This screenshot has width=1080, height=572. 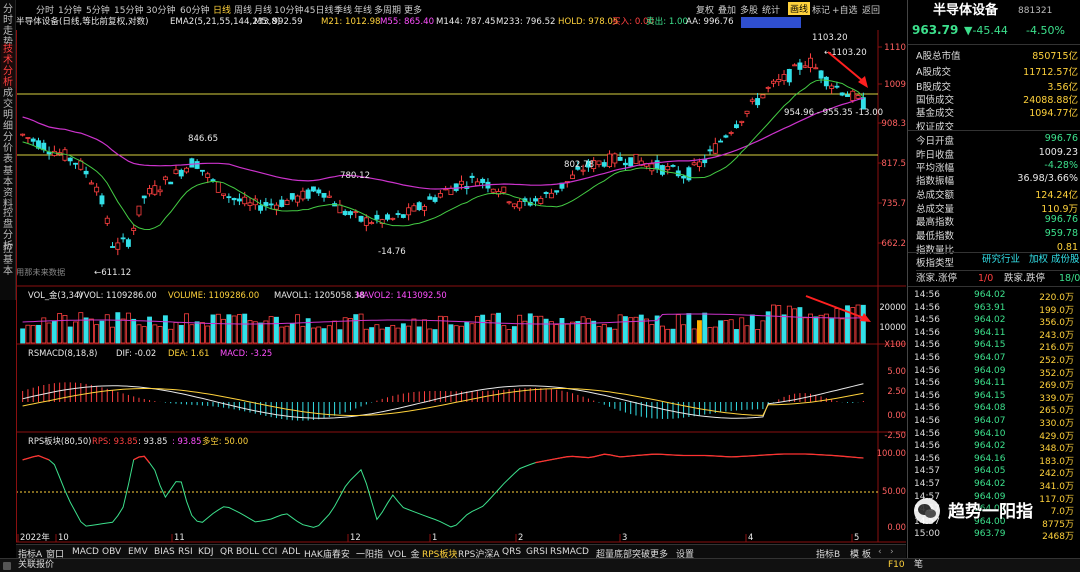 I want to click on ema-value-5: HOLD: 978.05, so click(x=588, y=22).